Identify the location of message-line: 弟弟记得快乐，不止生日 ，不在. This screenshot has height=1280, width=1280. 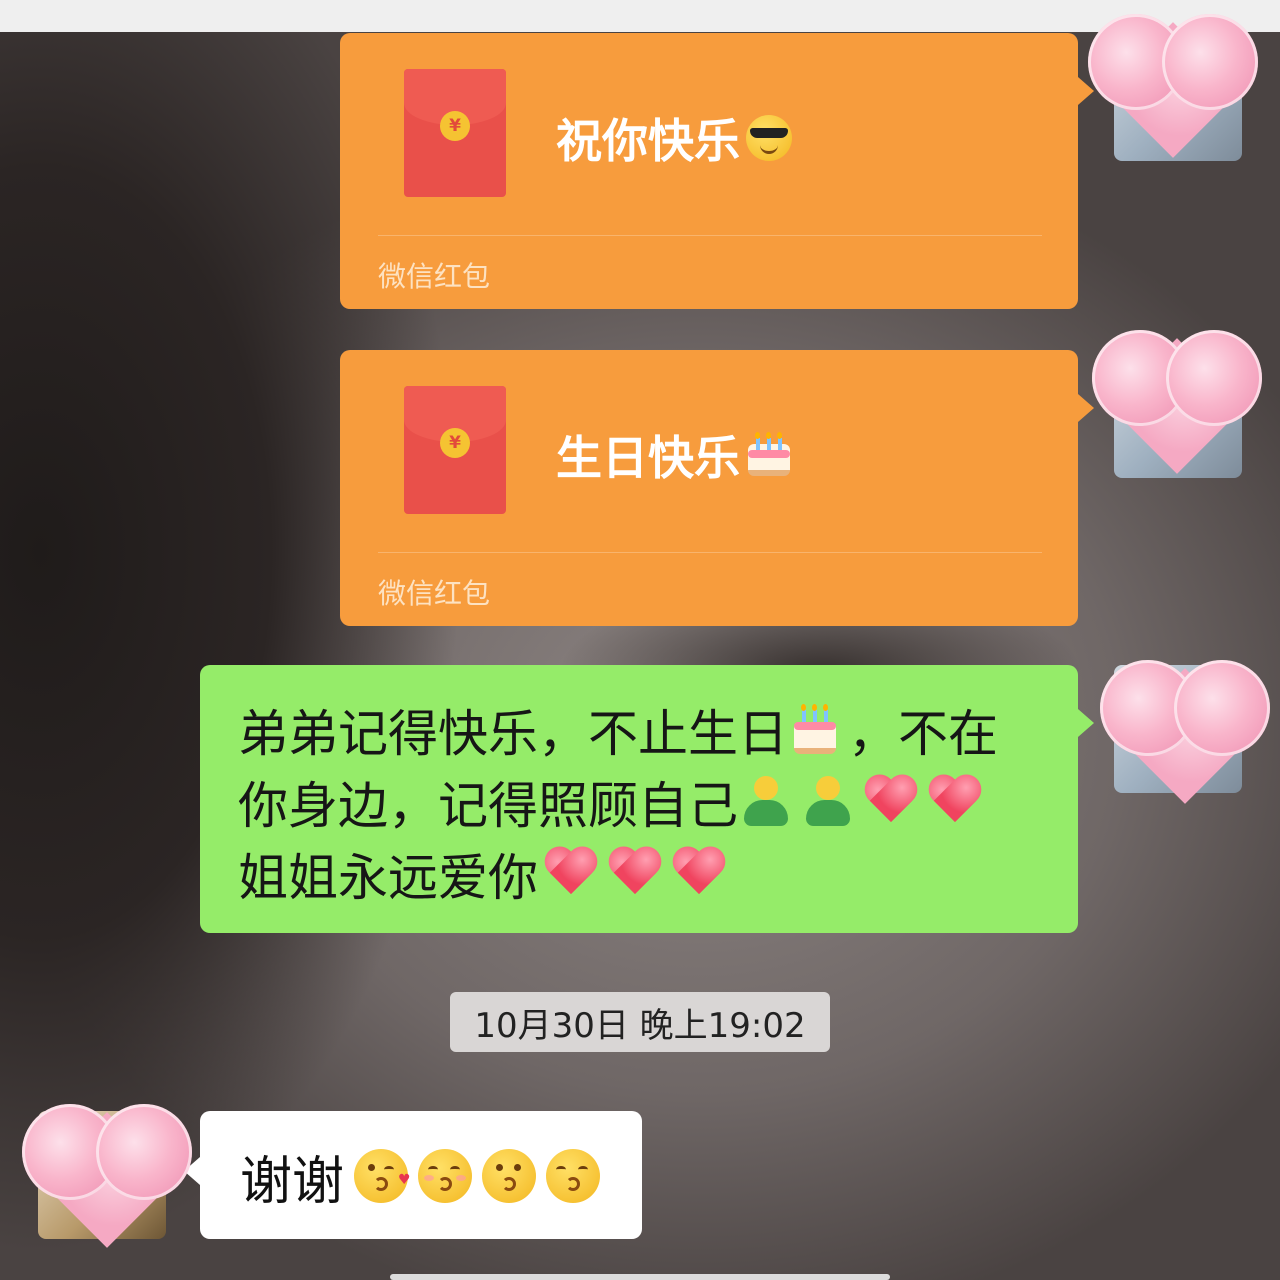
(618, 733).